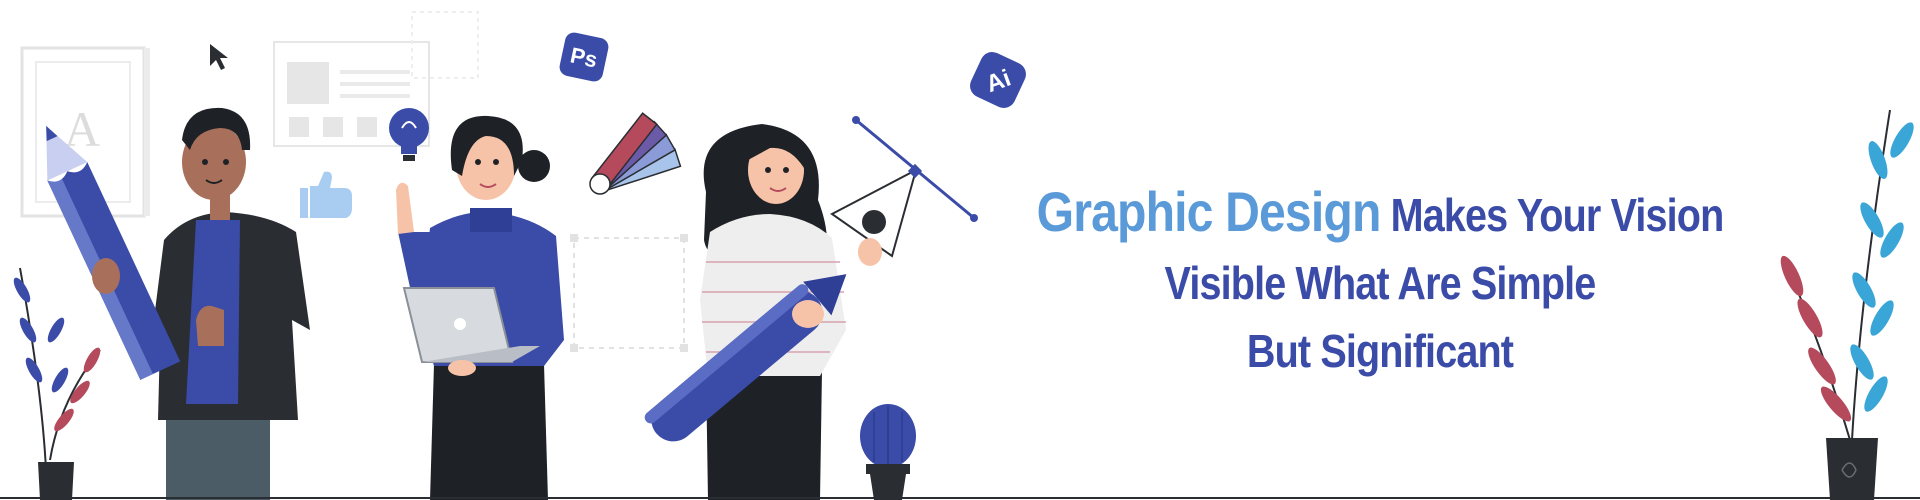 This screenshot has height=500, width=1920. What do you see at coordinates (409, 134) in the screenshot?
I see `lightbulb-icon` at bounding box center [409, 134].